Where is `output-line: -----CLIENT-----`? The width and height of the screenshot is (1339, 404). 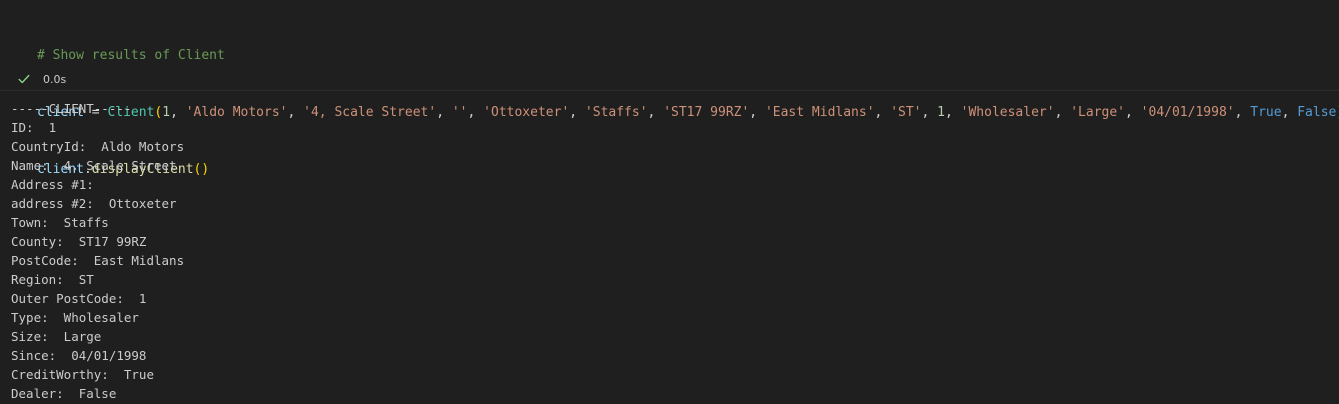
output-line: -----CLIENT----- is located at coordinates (71, 108).